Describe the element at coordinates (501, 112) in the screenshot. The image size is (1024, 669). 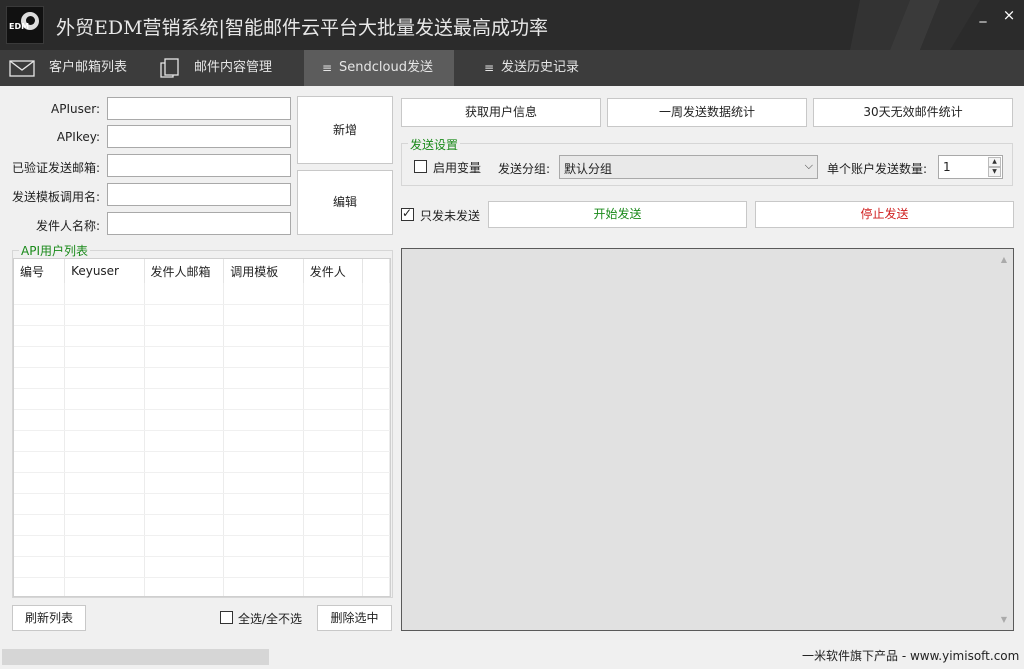
I see `get-user-info-button: 获取用户信息` at that location.